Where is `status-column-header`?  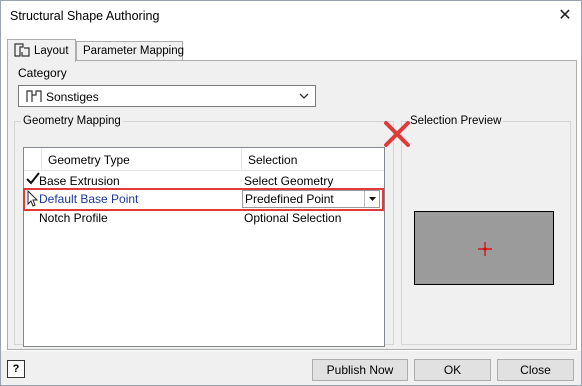 status-column-header is located at coordinates (33, 159).